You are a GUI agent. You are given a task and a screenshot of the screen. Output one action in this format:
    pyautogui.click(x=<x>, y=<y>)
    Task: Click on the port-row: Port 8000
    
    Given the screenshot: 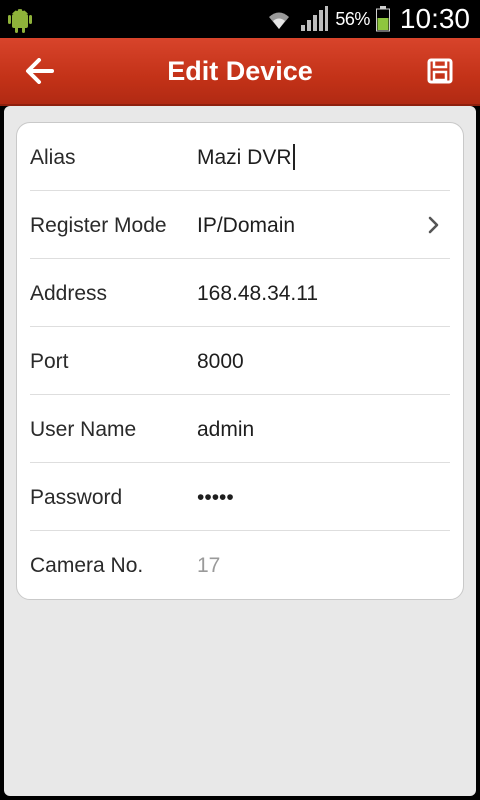 What is the action you would take?
    pyautogui.click(x=240, y=361)
    